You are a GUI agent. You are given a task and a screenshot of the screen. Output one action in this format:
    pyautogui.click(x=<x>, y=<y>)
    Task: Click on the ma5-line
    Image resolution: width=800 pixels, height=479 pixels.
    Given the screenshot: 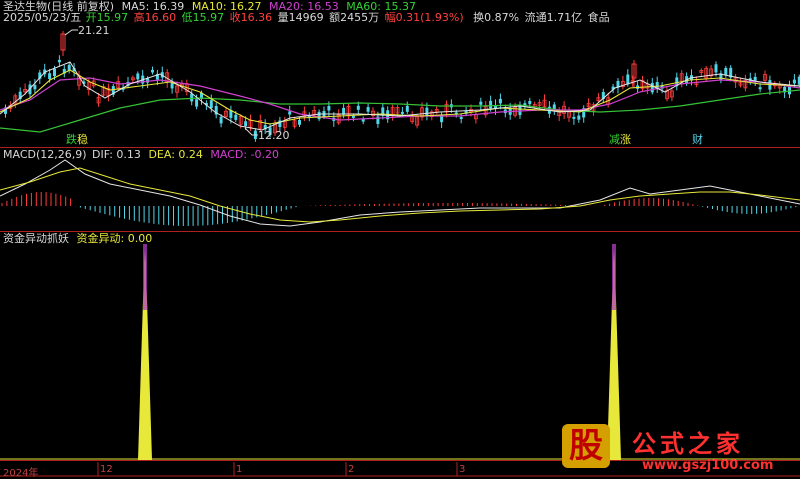 What is the action you would take?
    pyautogui.click(x=400, y=96)
    